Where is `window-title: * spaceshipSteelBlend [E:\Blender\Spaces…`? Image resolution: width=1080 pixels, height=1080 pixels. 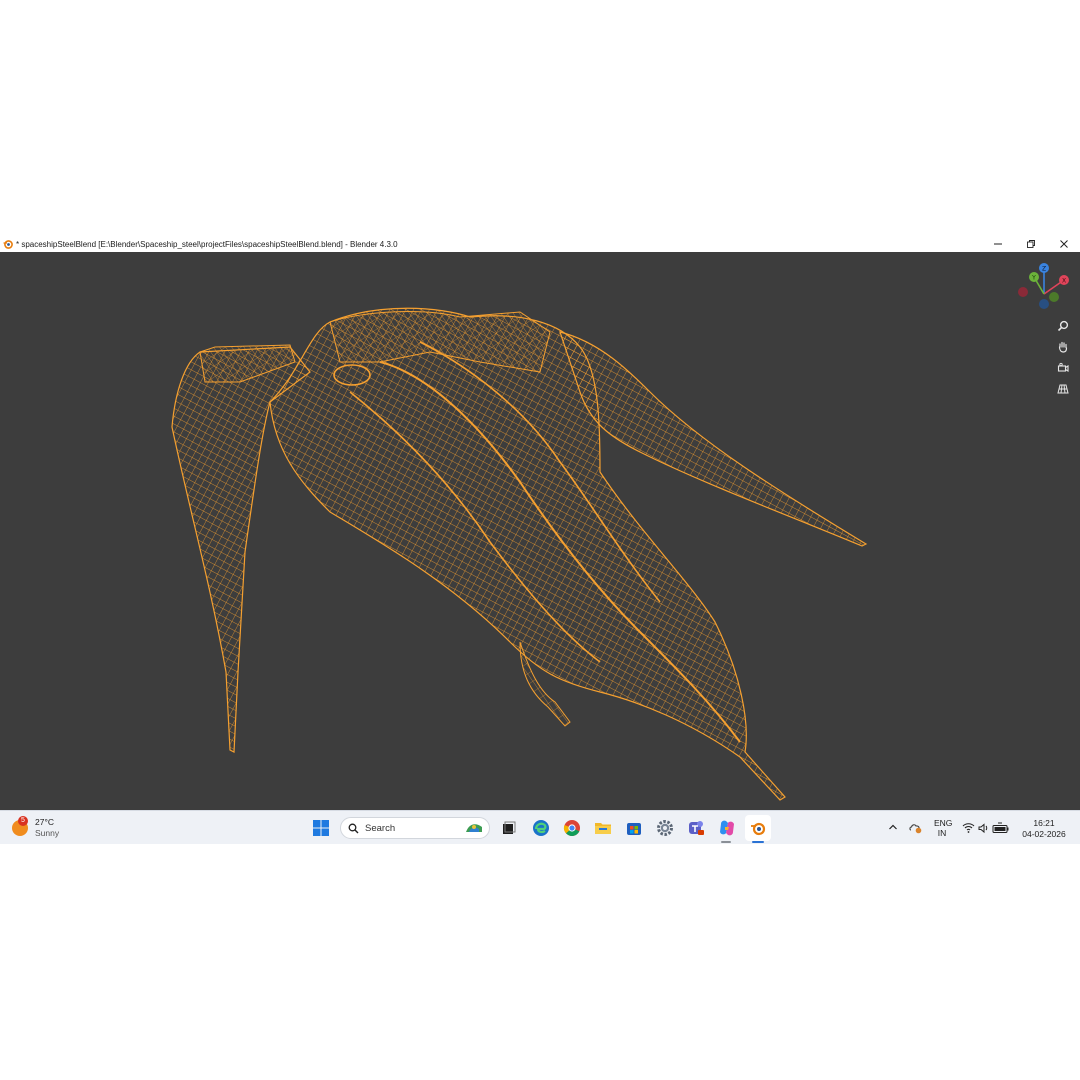
window-title: * spaceshipSteelBlend [E:\Blender\Spaces… is located at coordinates (207, 244).